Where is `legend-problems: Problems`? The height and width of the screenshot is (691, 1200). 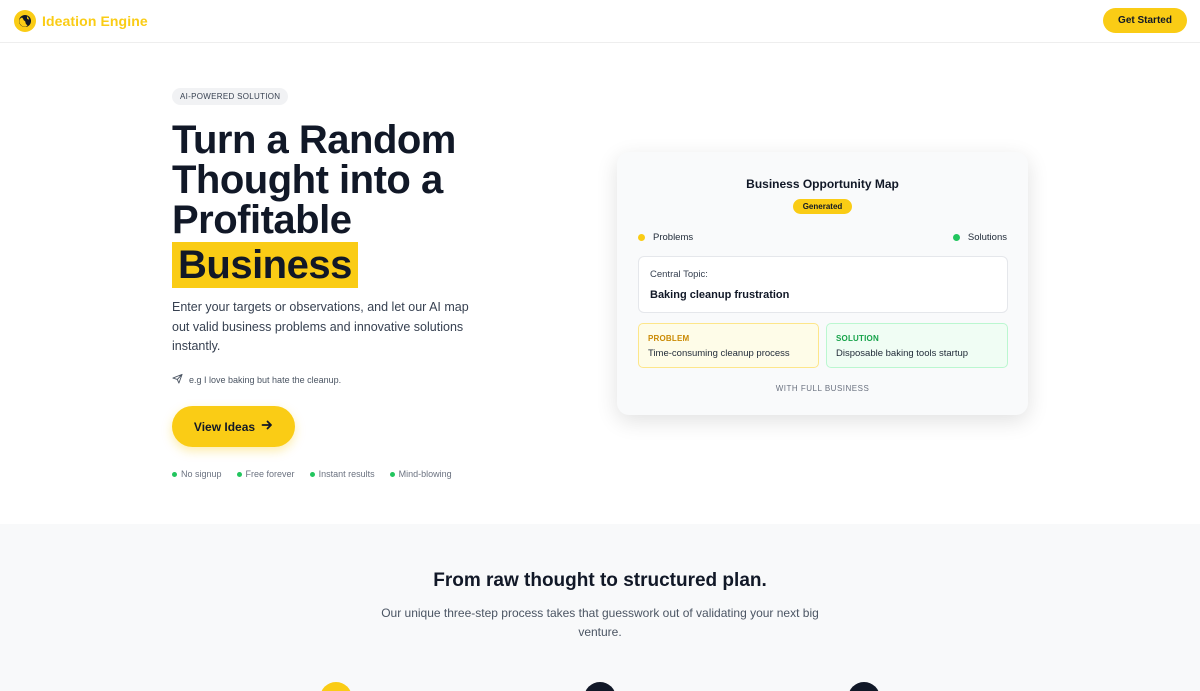
legend-problems: Problems is located at coordinates (665, 237).